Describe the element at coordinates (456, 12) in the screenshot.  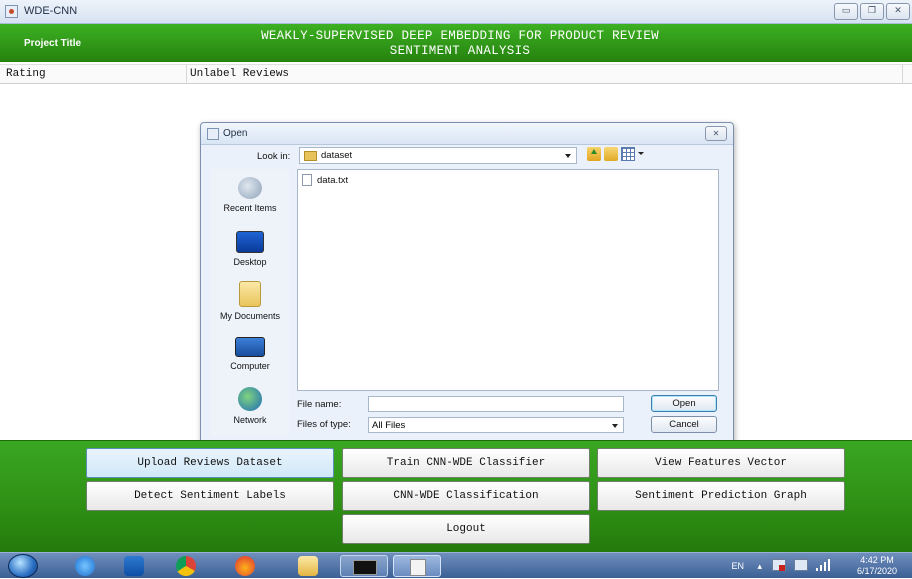
I see `window-titlebar: WDE-CNN ▭ ❐ ✕` at that location.